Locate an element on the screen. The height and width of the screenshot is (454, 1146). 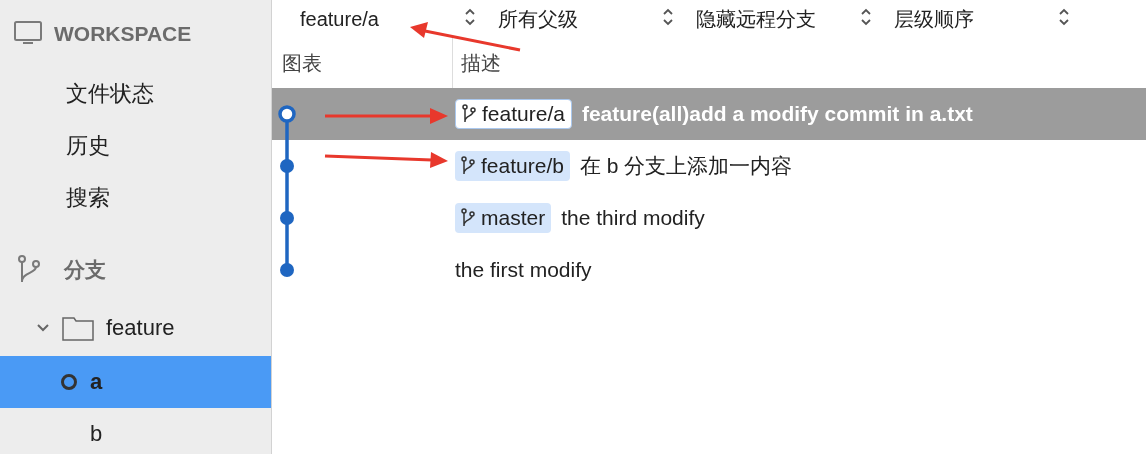
dropdown: 隐藏远程分支 is located at coordinates (784, 19).